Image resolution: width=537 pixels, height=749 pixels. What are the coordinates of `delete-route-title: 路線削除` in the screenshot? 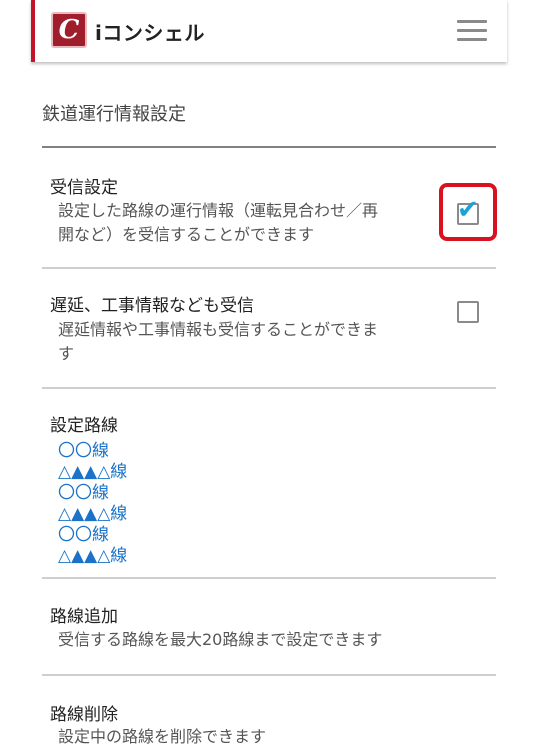 It's located at (84, 712).